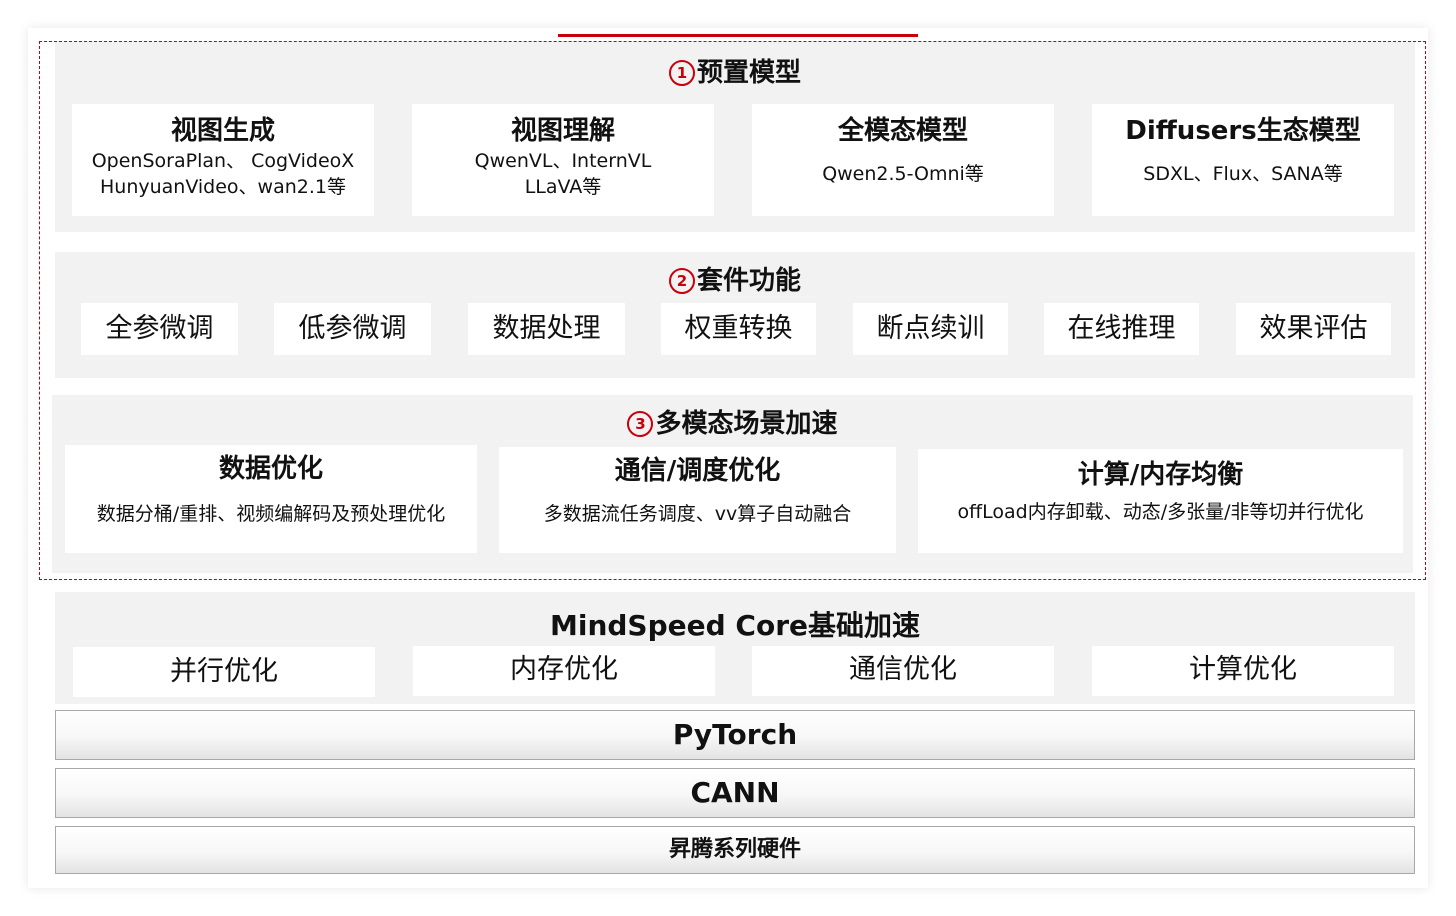 This screenshot has width=1456, height=916. I want to click on multimodal-accel-title: 3 多模态场景加速, so click(732, 421).